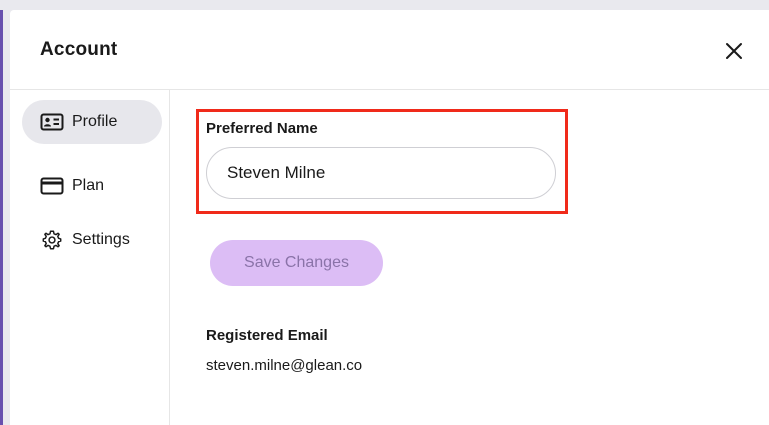 This screenshot has width=769, height=425. Describe the element at coordinates (1, 217) in the screenshot. I see `window-edge-accent` at that location.